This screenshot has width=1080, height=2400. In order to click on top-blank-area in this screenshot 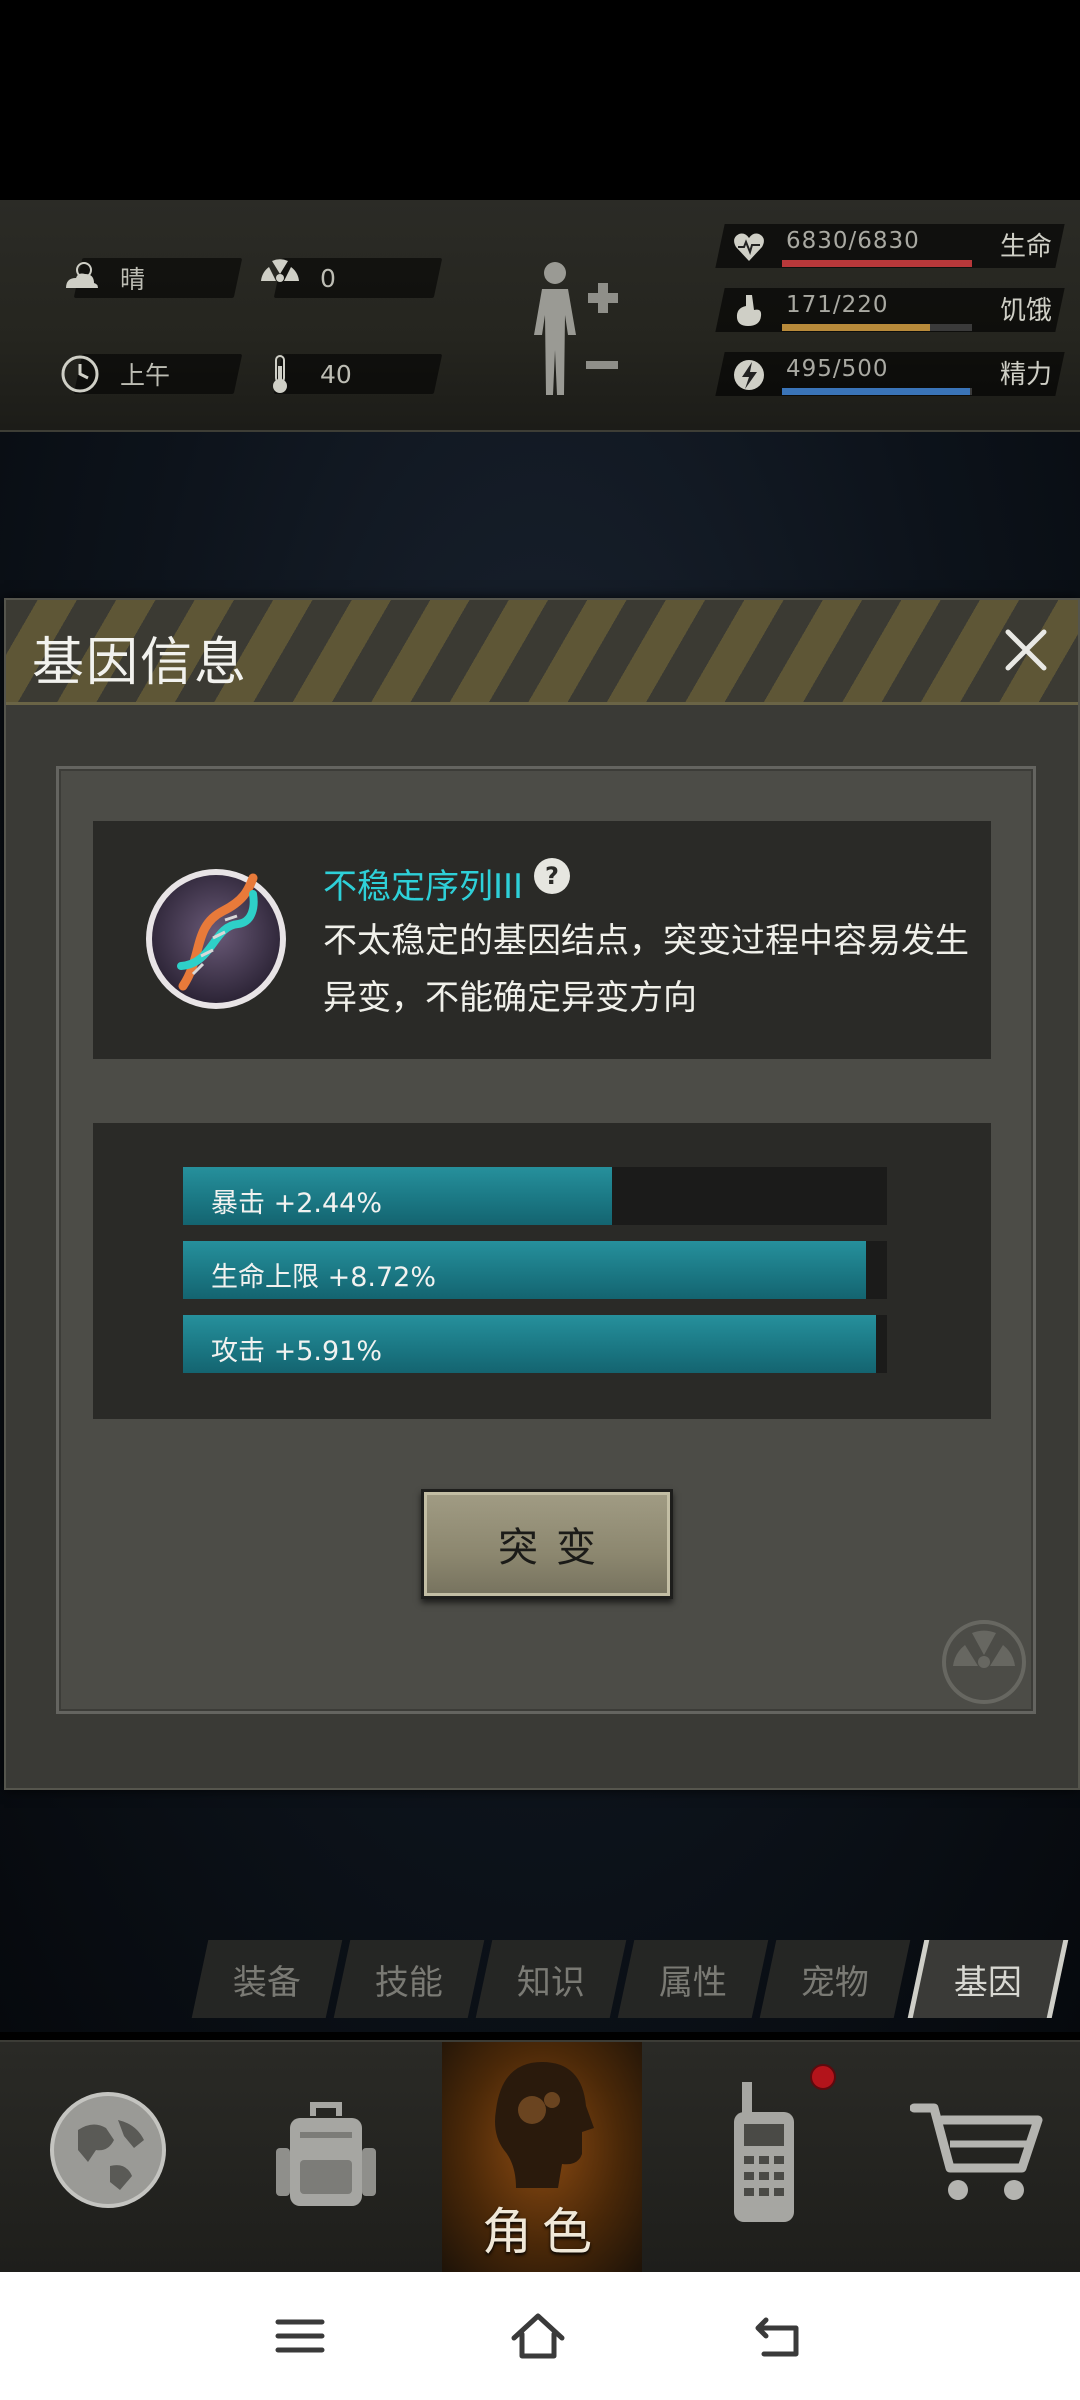, I will do `click(540, 100)`.